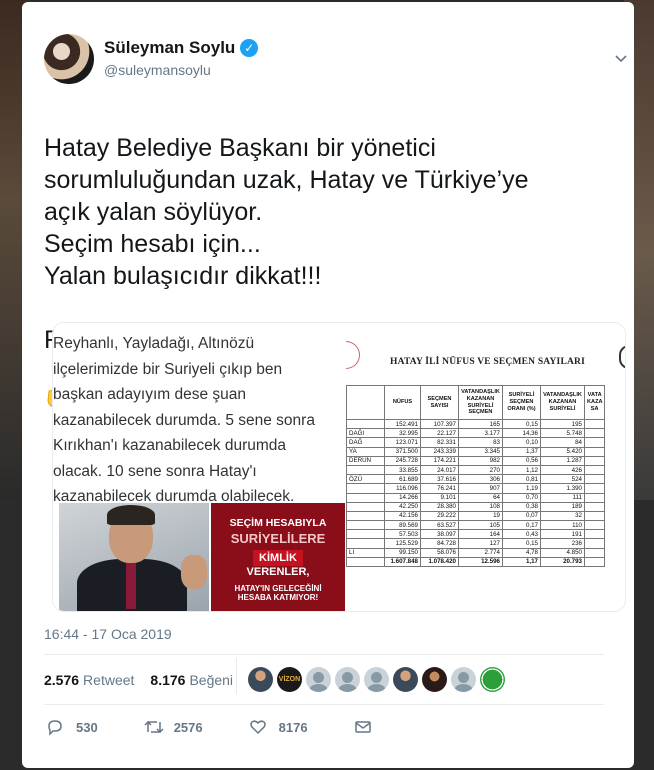  I want to click on tweet-actions: 530 2576 8176, so click(232, 727).